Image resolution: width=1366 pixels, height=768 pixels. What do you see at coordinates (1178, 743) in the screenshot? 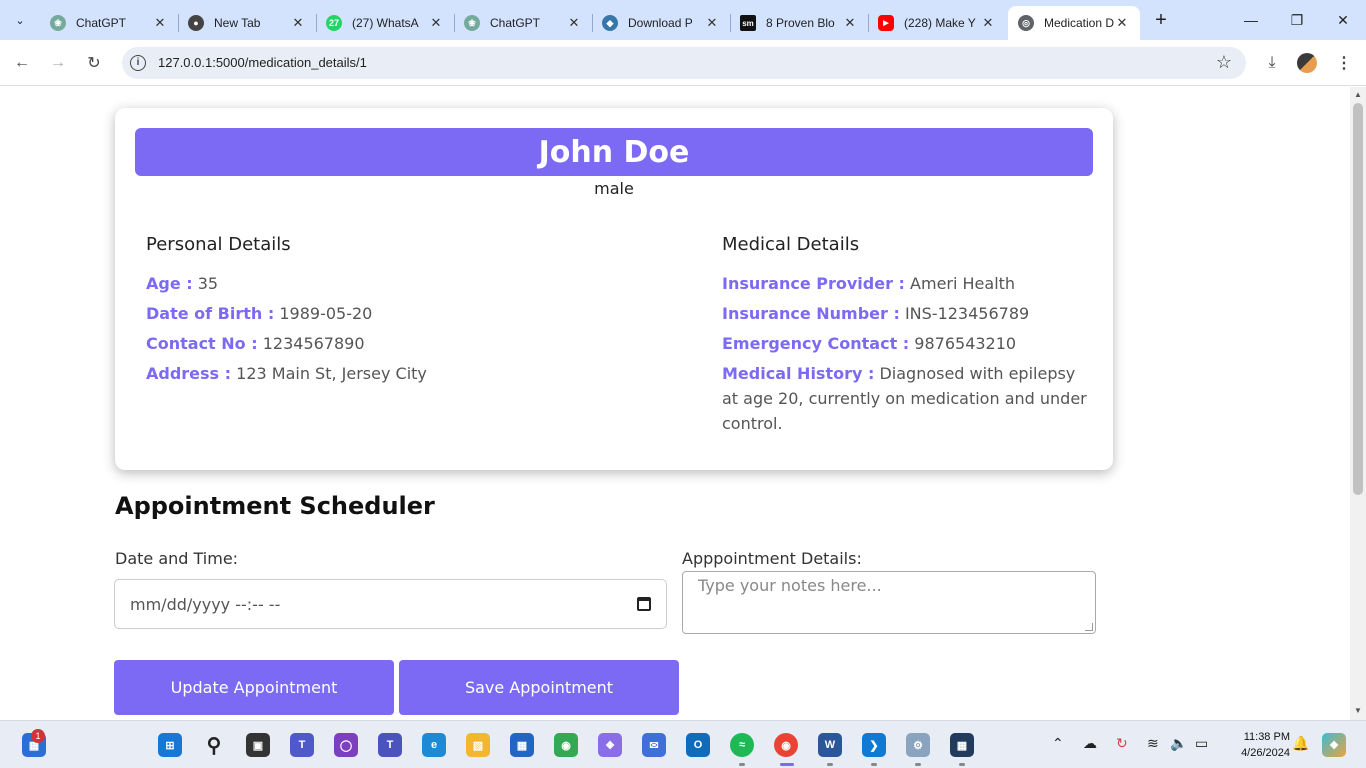
I see `volume-icon: 🔈` at bounding box center [1178, 743].